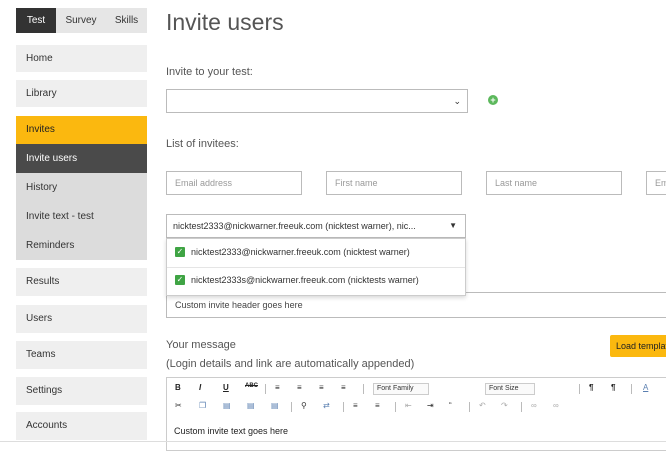 This screenshot has height=451, width=666. I want to click on dropdown-divider, so click(316, 267).